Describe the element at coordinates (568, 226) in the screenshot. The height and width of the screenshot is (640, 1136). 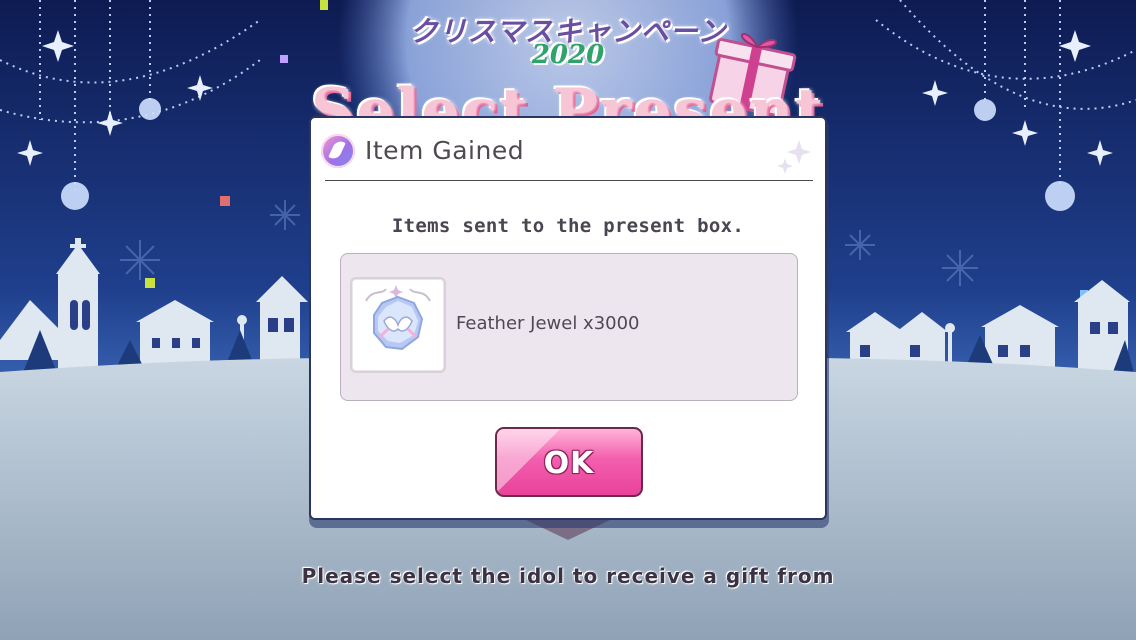
I see `dialog-message: Items sent to the present box.` at that location.